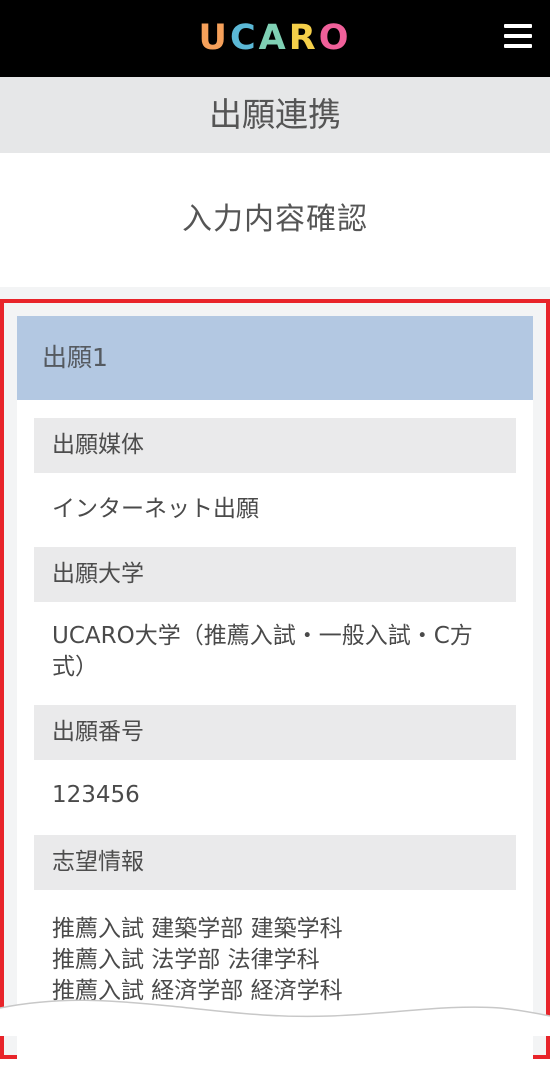  Describe the element at coordinates (96, 795) in the screenshot. I see `field-value-application-number: 123456` at that location.